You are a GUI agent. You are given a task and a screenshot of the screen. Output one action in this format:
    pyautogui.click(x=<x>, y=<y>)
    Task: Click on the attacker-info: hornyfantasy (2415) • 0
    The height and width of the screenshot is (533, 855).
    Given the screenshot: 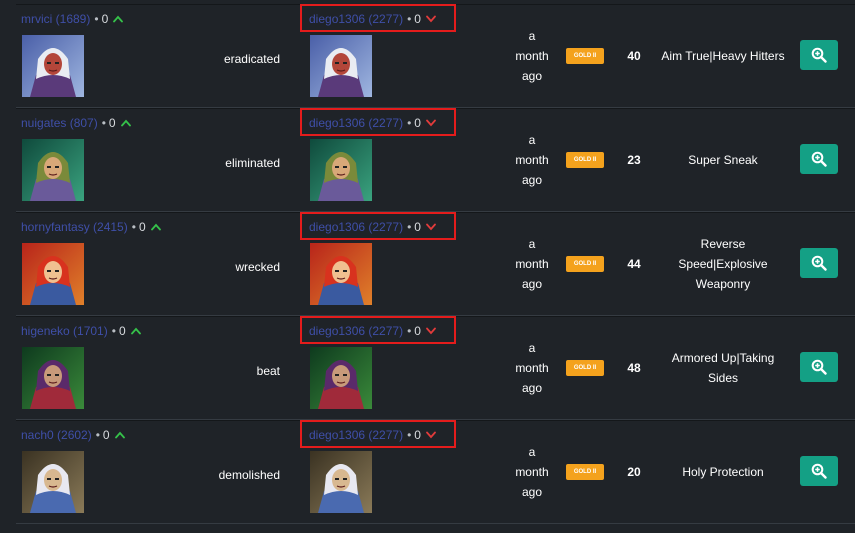 What is the action you would take?
    pyautogui.click(x=91, y=227)
    